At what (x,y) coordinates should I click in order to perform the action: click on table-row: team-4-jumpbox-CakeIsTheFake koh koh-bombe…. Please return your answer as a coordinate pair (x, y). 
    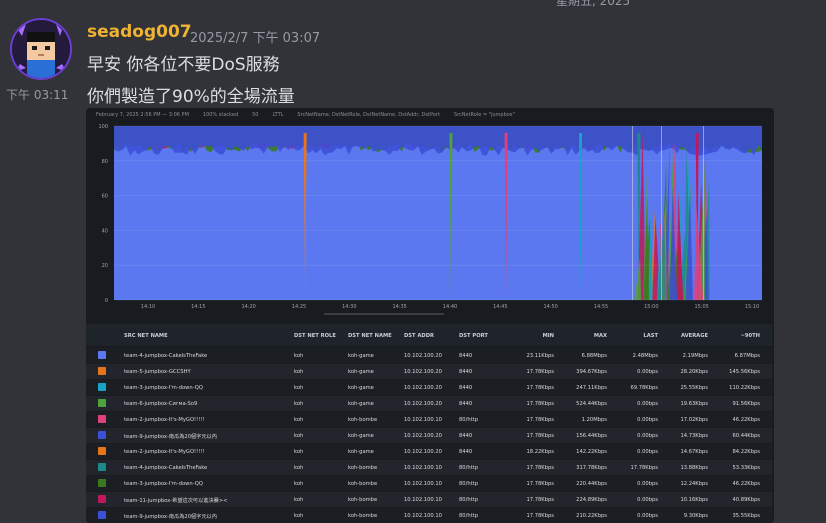
    Looking at the image, I should click on (429, 467).